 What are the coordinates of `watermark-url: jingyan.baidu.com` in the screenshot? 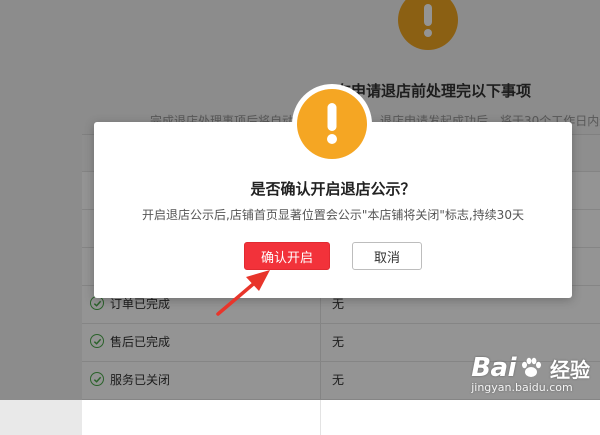 It's located at (522, 387).